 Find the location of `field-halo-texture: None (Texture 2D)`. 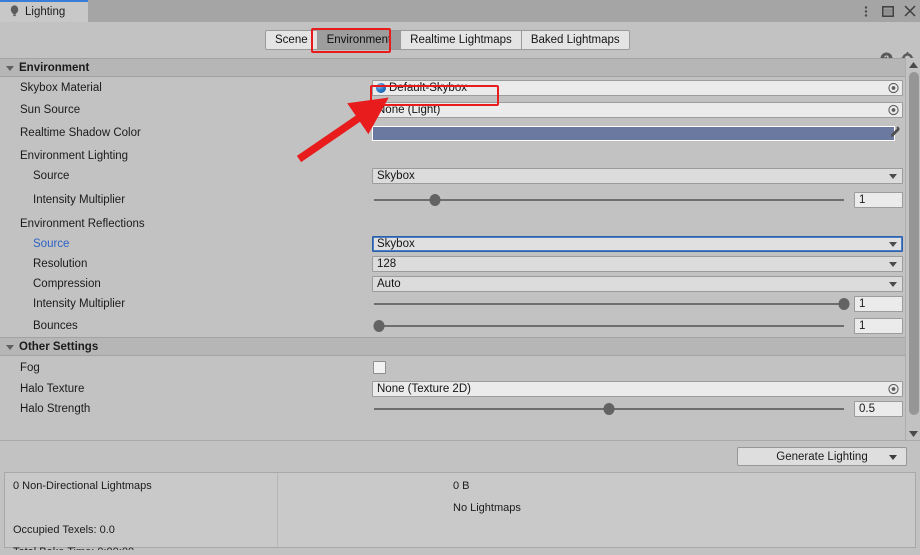

field-halo-texture: None (Texture 2D) is located at coordinates (637, 389).